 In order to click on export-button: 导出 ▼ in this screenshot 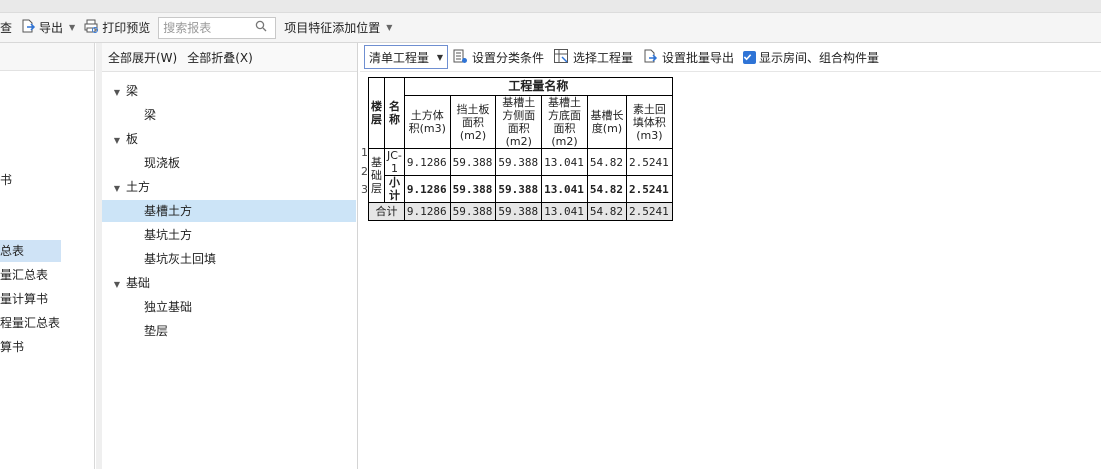, I will do `click(47, 28)`.